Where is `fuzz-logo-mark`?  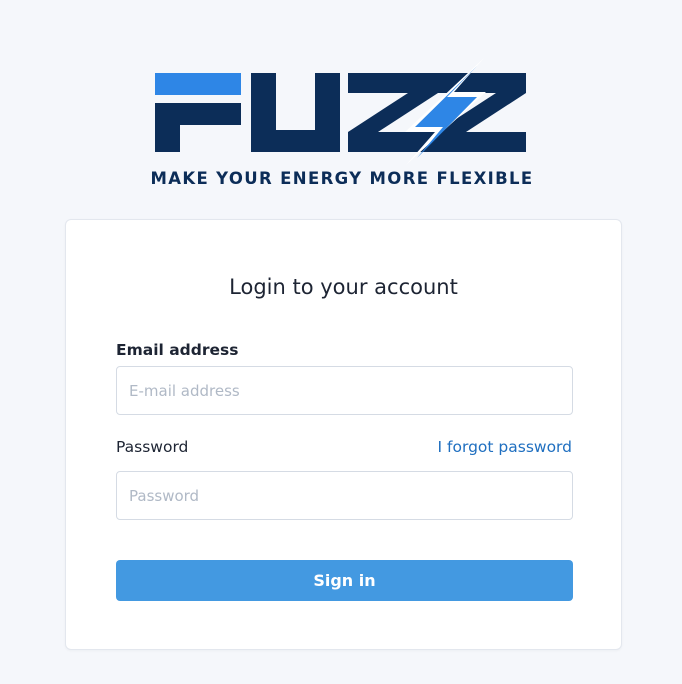 fuzz-logo-mark is located at coordinates (340, 111).